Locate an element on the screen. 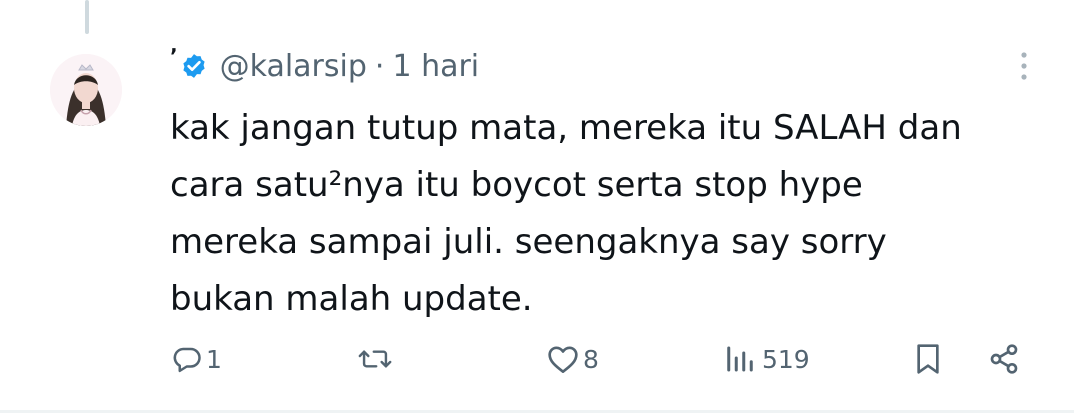 Image resolution: width=1074 pixels, height=413 pixels. heart-icon is located at coordinates (563, 359).